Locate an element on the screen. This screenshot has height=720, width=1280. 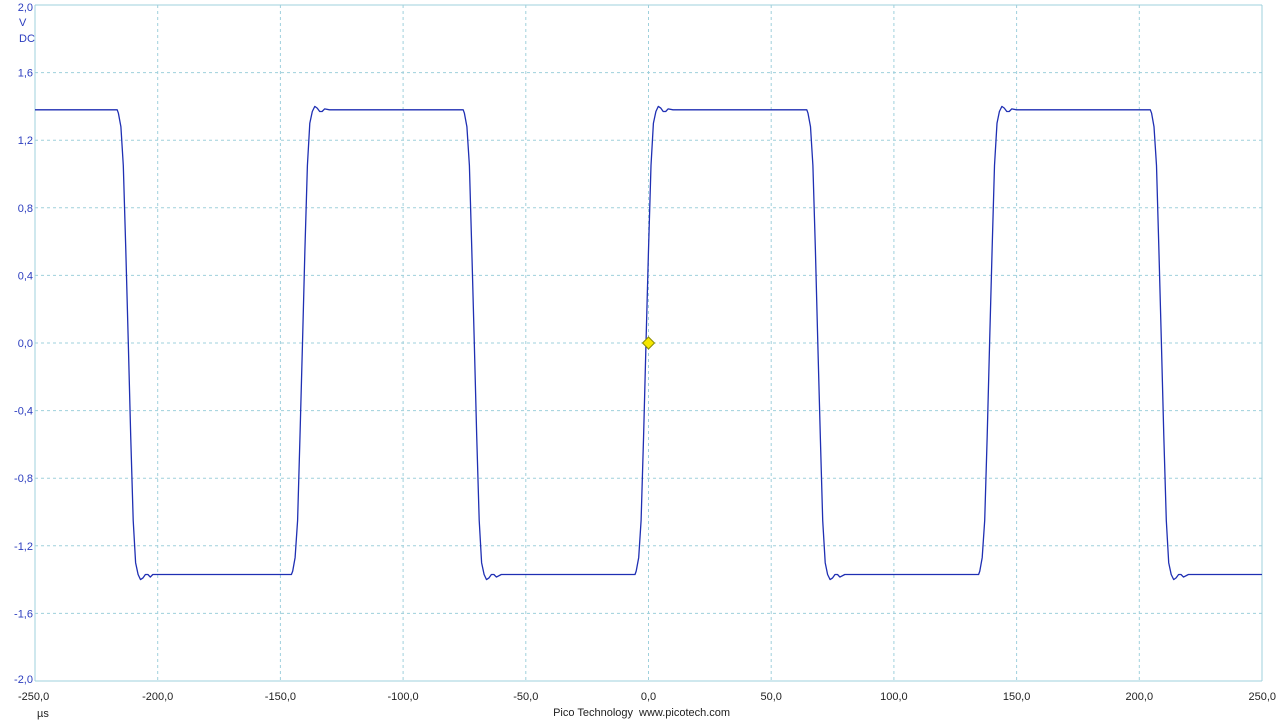
y-tick-label: -0,4 is located at coordinates (23, 412).